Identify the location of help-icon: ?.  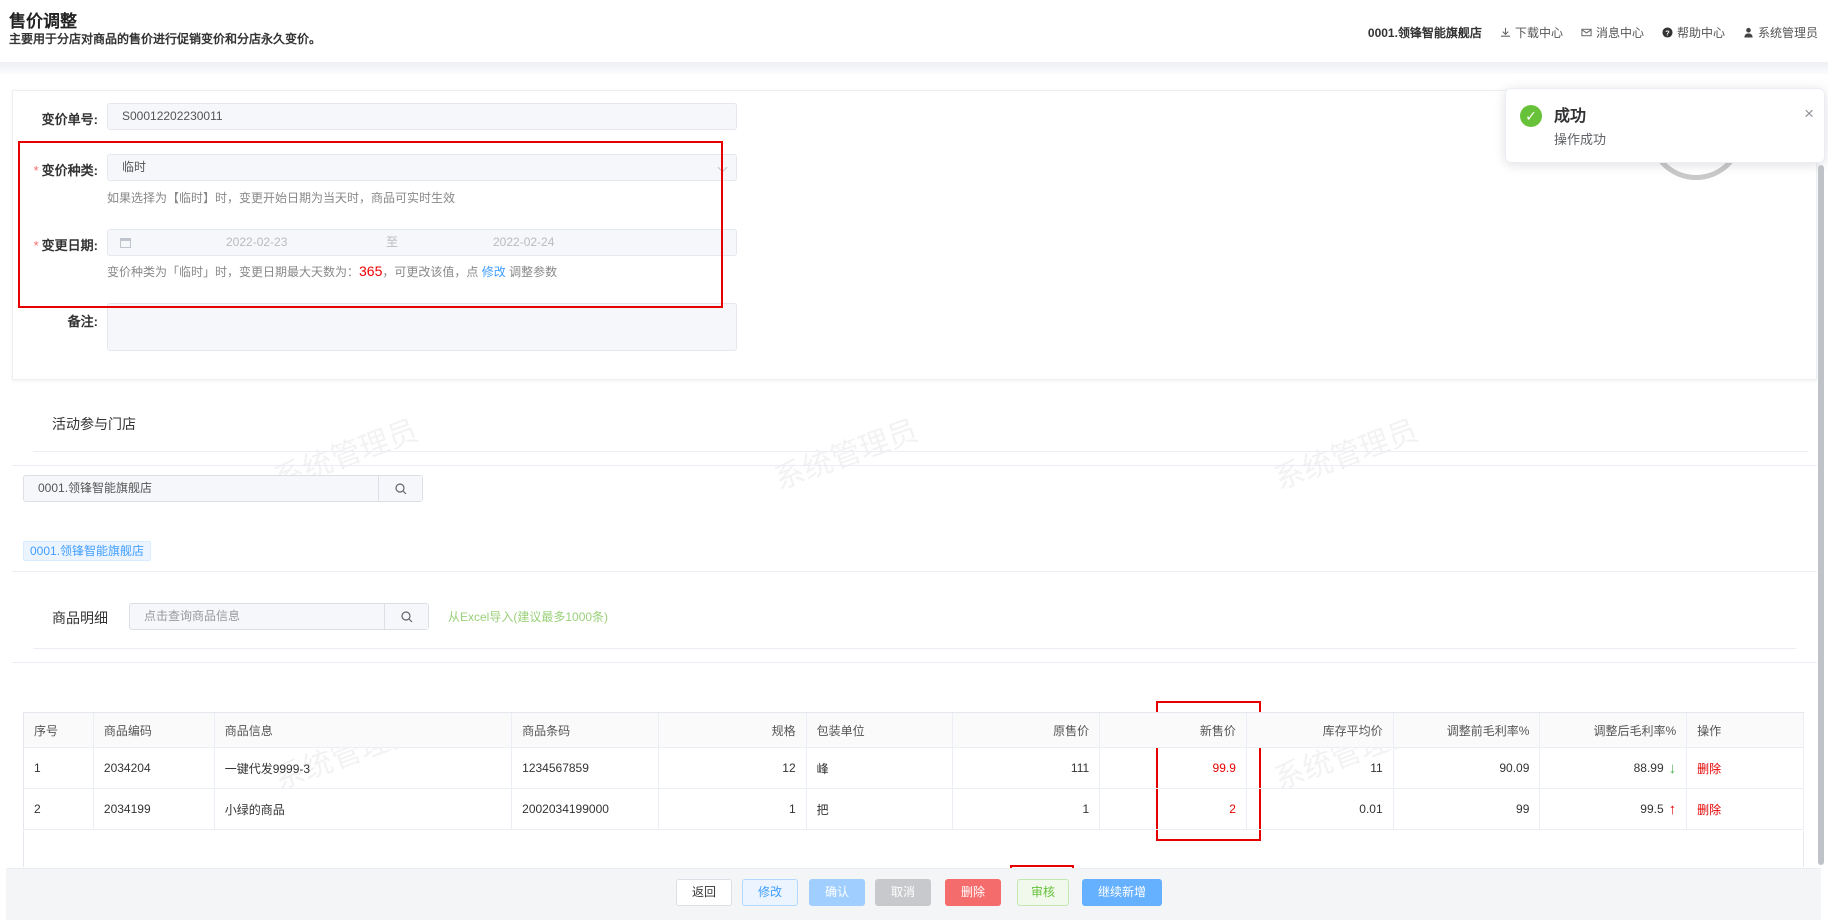
(1667, 32).